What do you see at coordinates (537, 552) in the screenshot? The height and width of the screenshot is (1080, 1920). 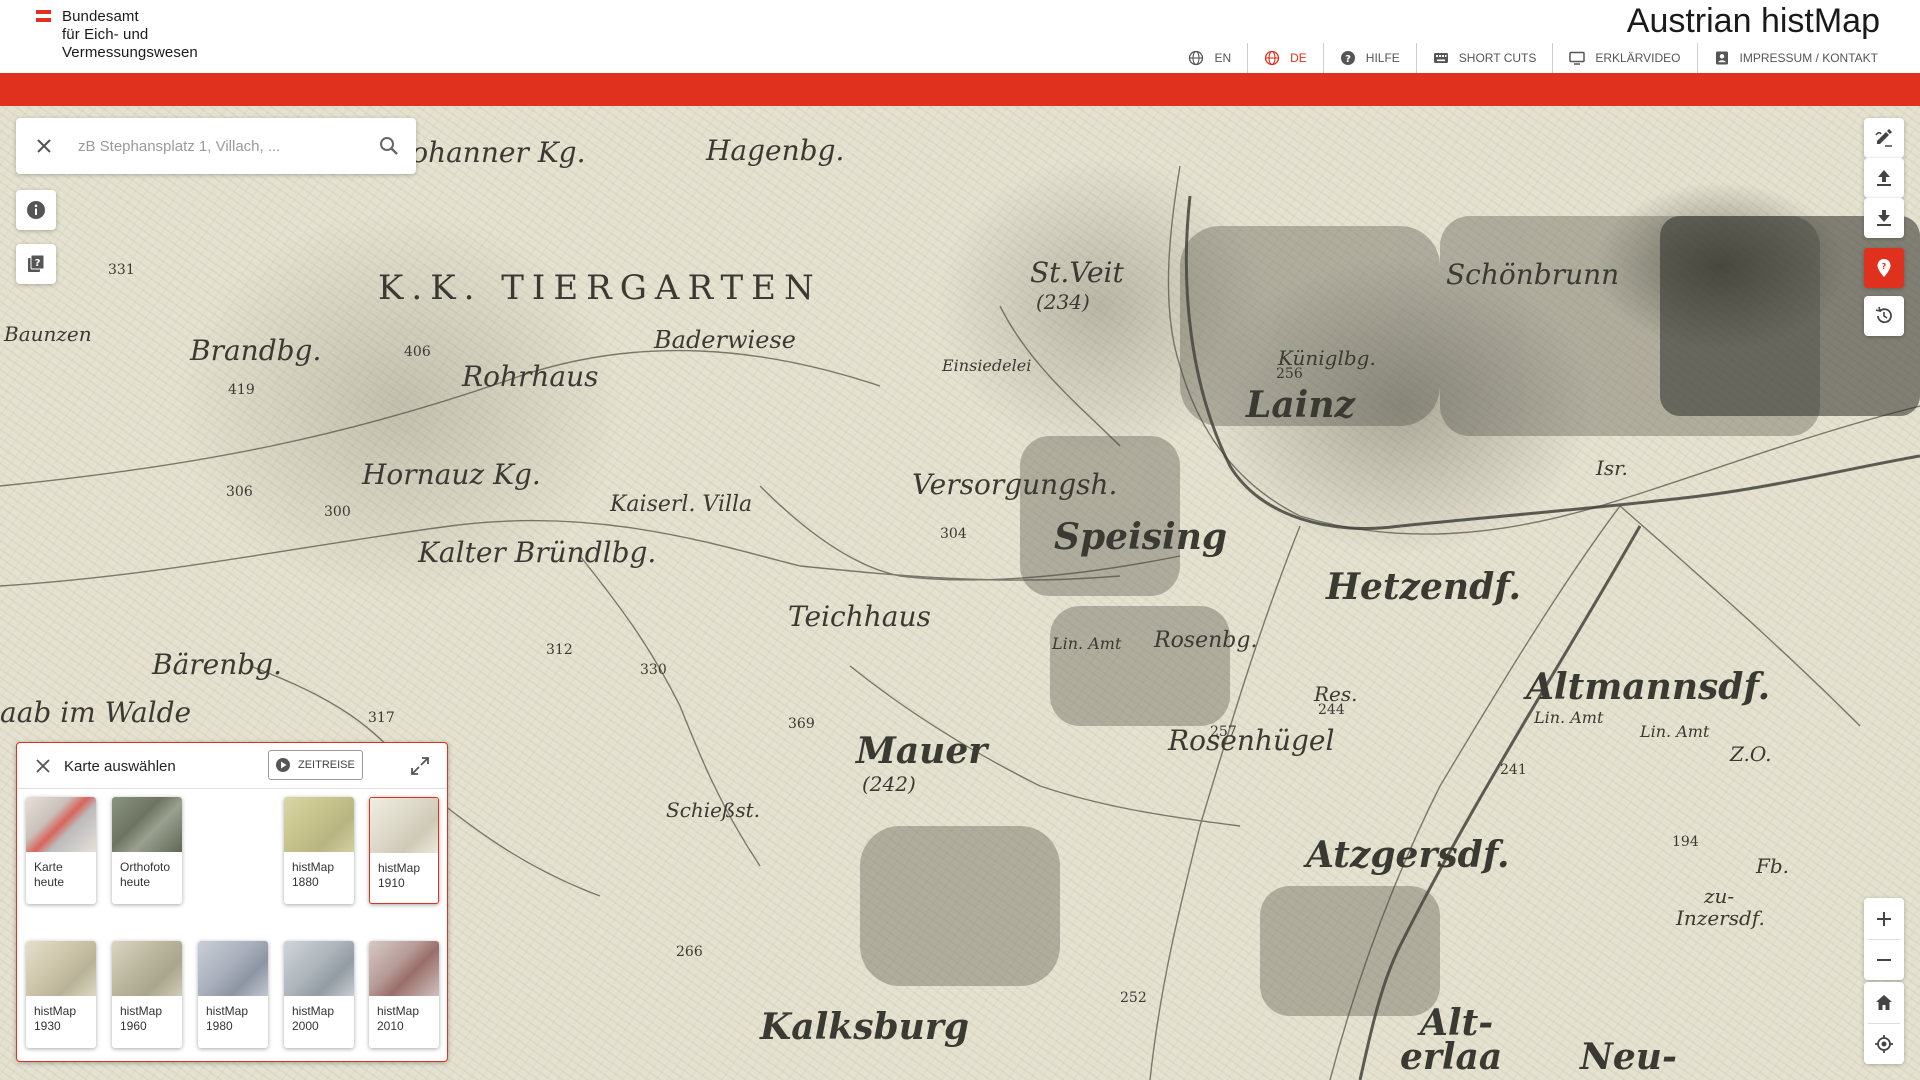 I see `map-label: Kalter Bründlbg.` at bounding box center [537, 552].